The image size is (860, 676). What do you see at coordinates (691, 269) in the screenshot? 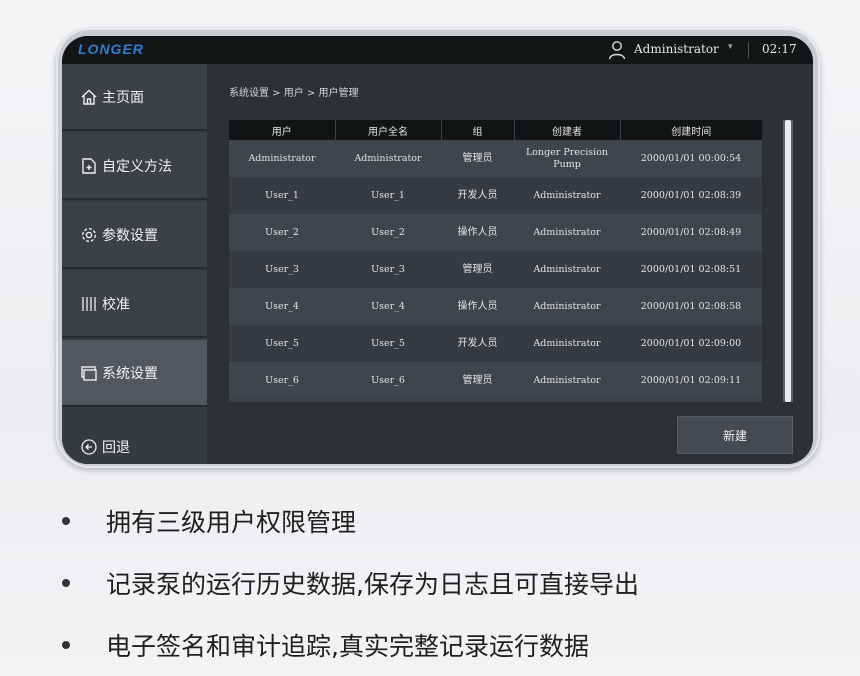
I see `cell-created: 2000/01/01 02:08:51` at bounding box center [691, 269].